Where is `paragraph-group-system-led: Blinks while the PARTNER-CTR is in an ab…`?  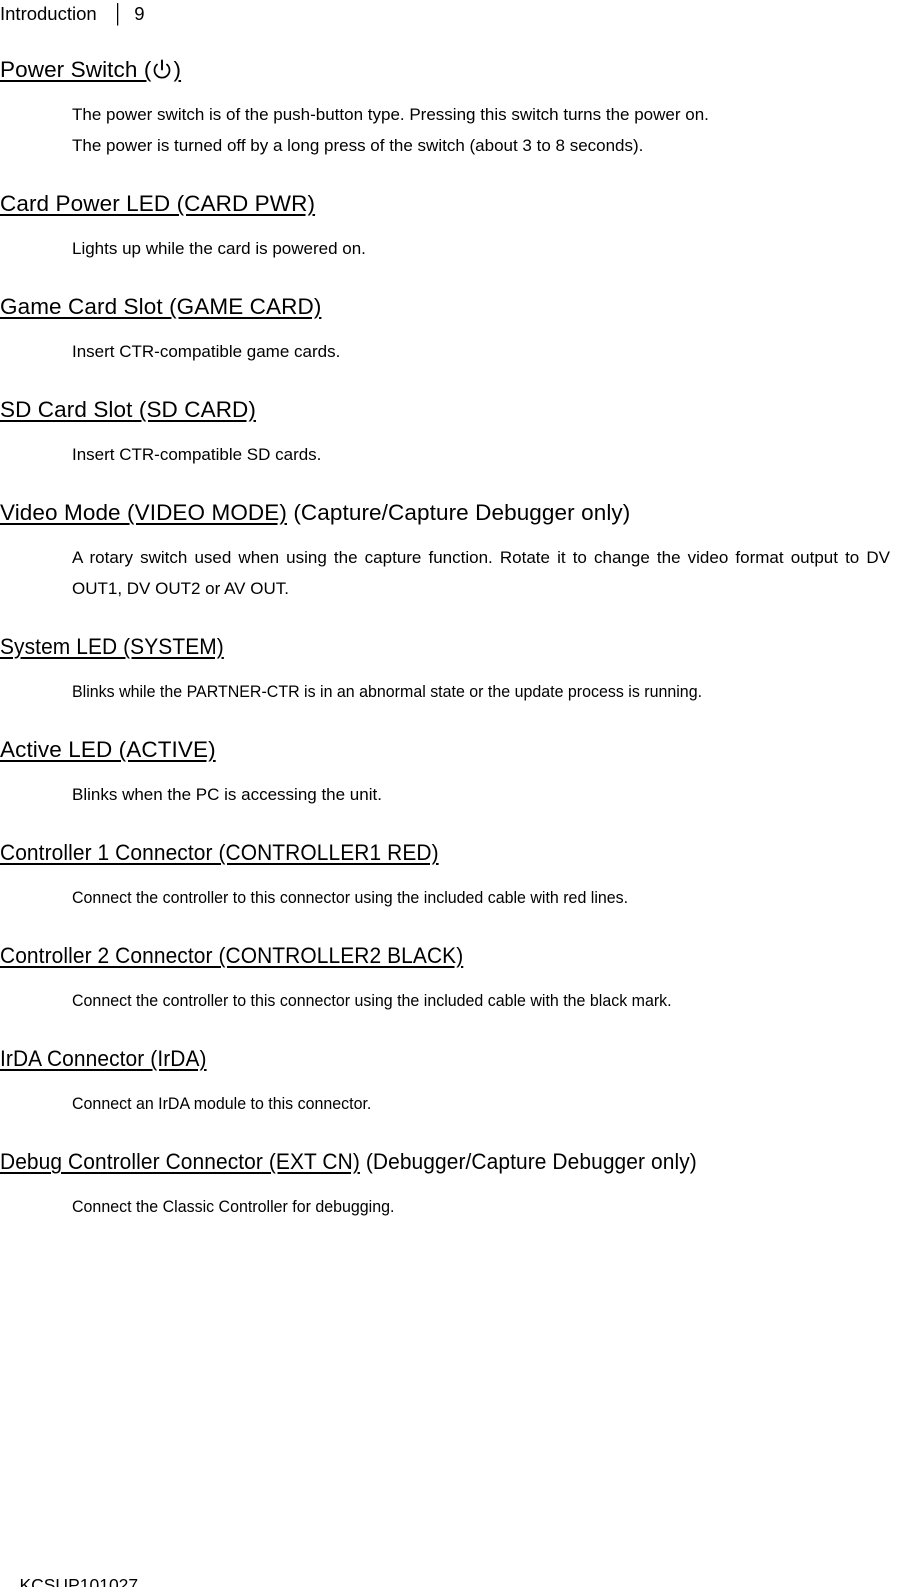
paragraph-group-system-led: Blinks while the PARTNER-CTR is in an ab… is located at coordinates (481, 691).